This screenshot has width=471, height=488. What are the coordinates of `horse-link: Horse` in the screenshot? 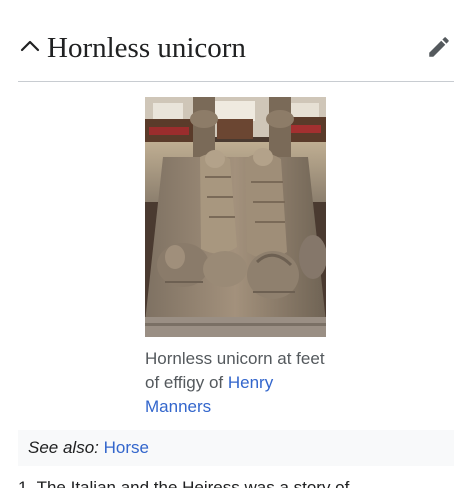 It's located at (126, 447).